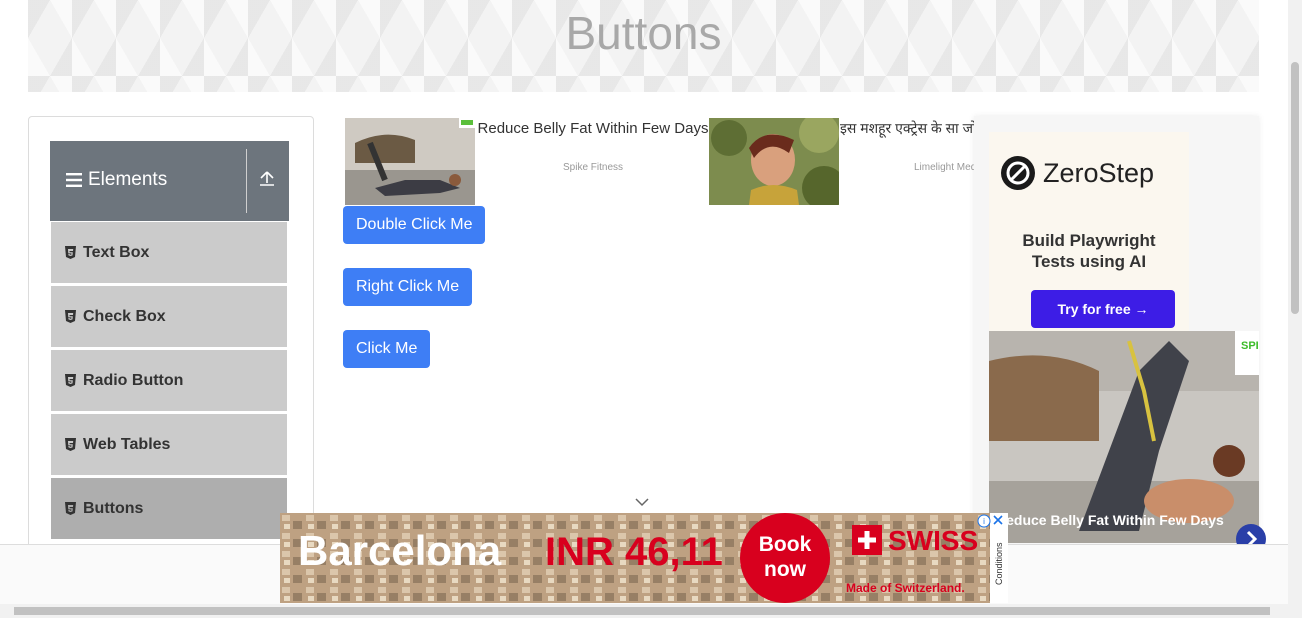 The height and width of the screenshot is (618, 1302). Describe the element at coordinates (169, 509) in the screenshot. I see `sidebar-item-buttons: Buttons` at that location.